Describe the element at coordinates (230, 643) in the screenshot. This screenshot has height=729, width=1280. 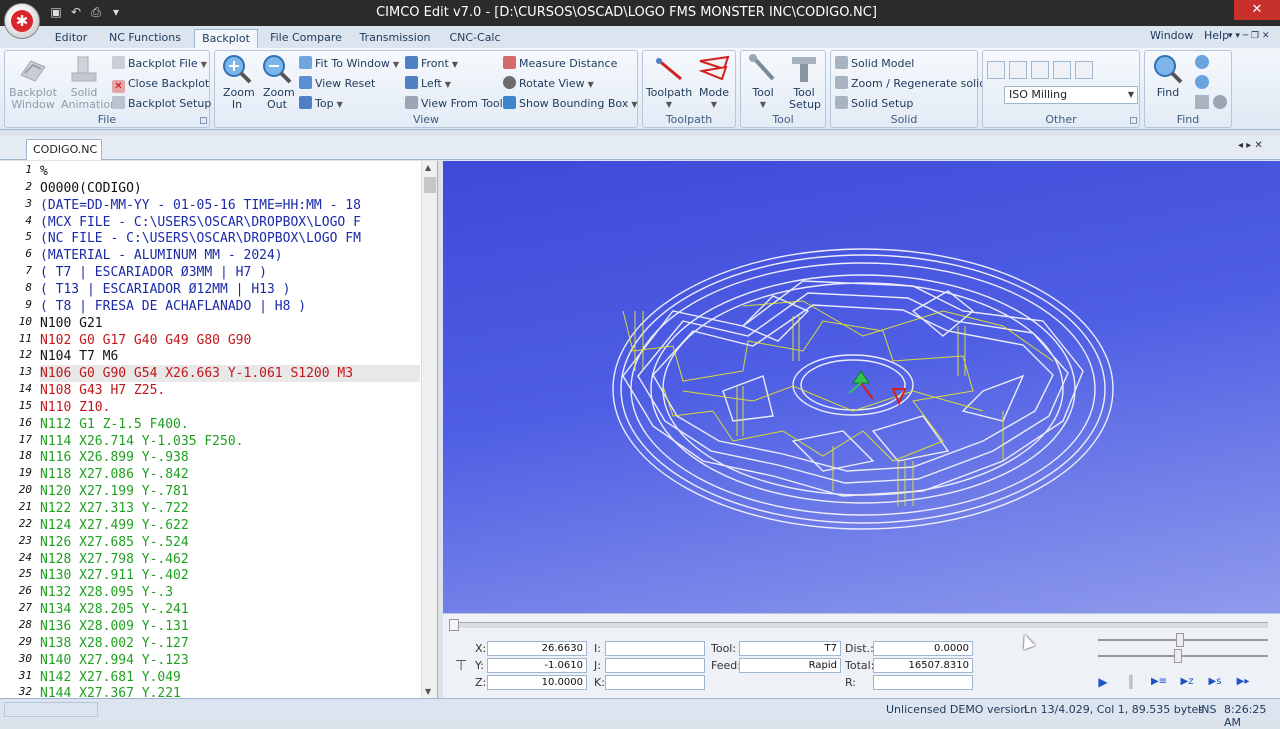
I see `code-line: N138 X28.002 Y-.127` at that location.